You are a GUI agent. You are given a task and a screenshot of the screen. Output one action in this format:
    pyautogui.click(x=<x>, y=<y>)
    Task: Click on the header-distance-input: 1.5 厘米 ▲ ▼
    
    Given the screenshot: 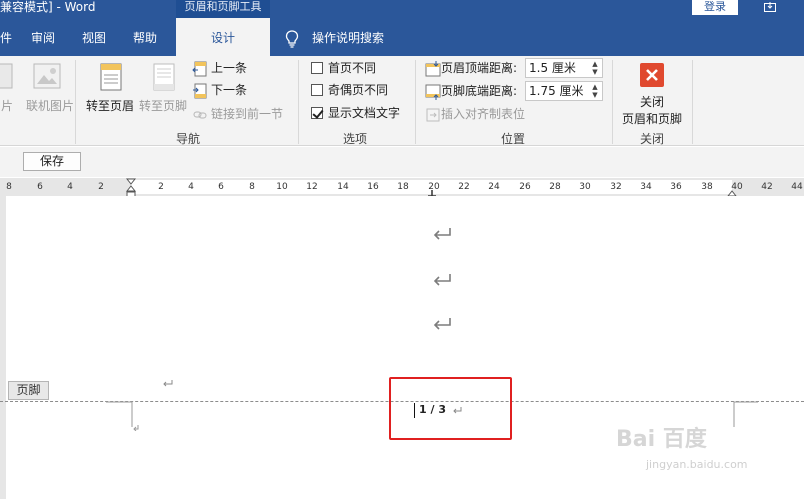 What is the action you would take?
    pyautogui.click(x=564, y=68)
    